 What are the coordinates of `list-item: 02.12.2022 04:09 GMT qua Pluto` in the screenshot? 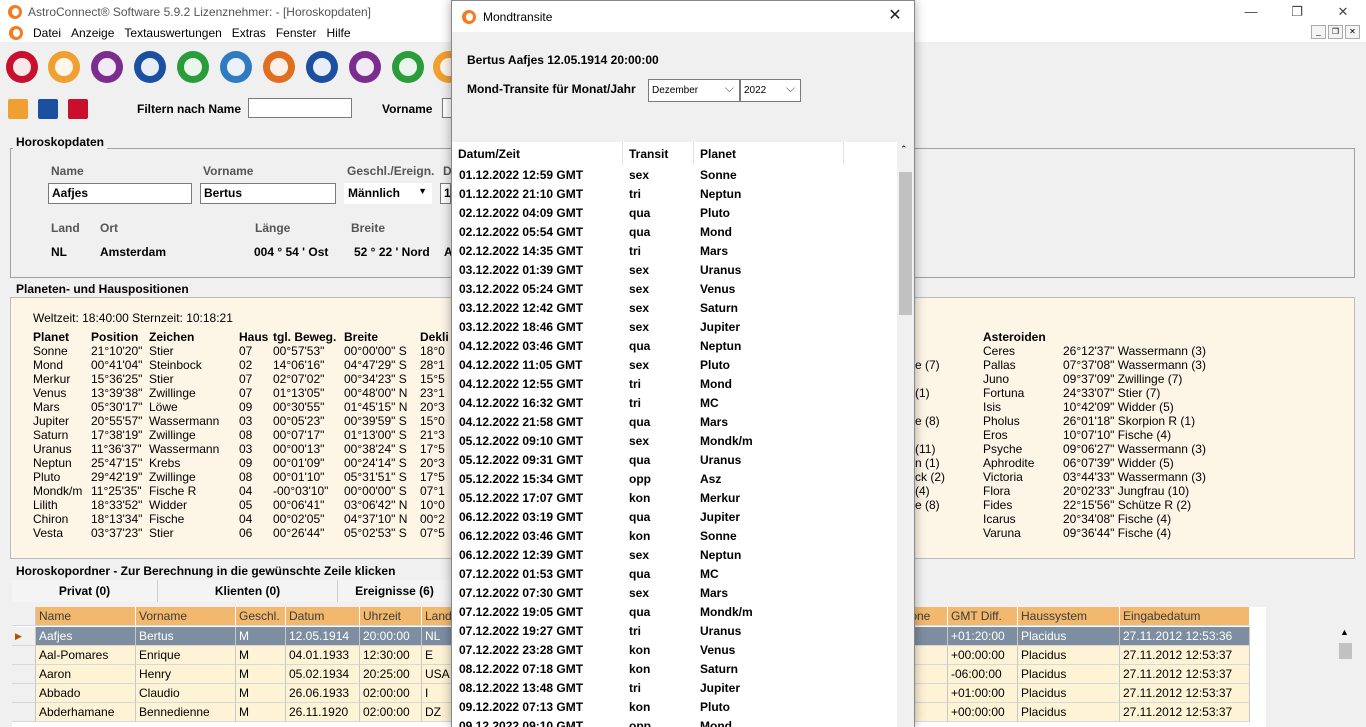 It's located at (651, 213).